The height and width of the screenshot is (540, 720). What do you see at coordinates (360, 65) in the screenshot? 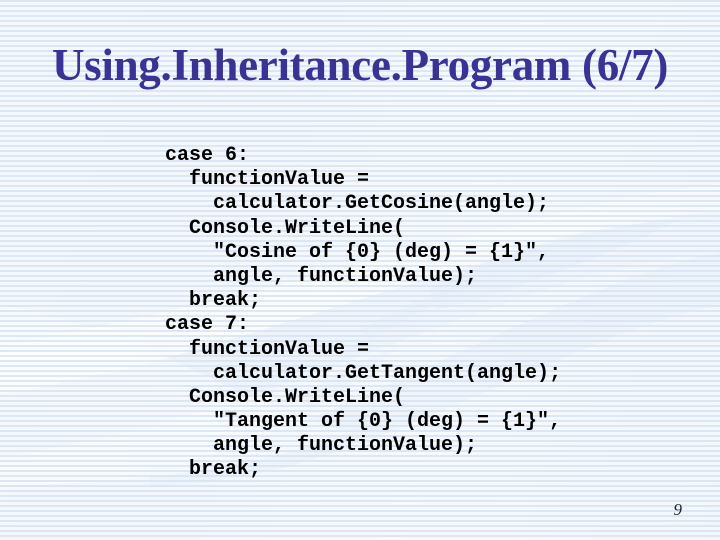
I see `page-title: Using.Inheritance.Program (6/7)` at bounding box center [360, 65].